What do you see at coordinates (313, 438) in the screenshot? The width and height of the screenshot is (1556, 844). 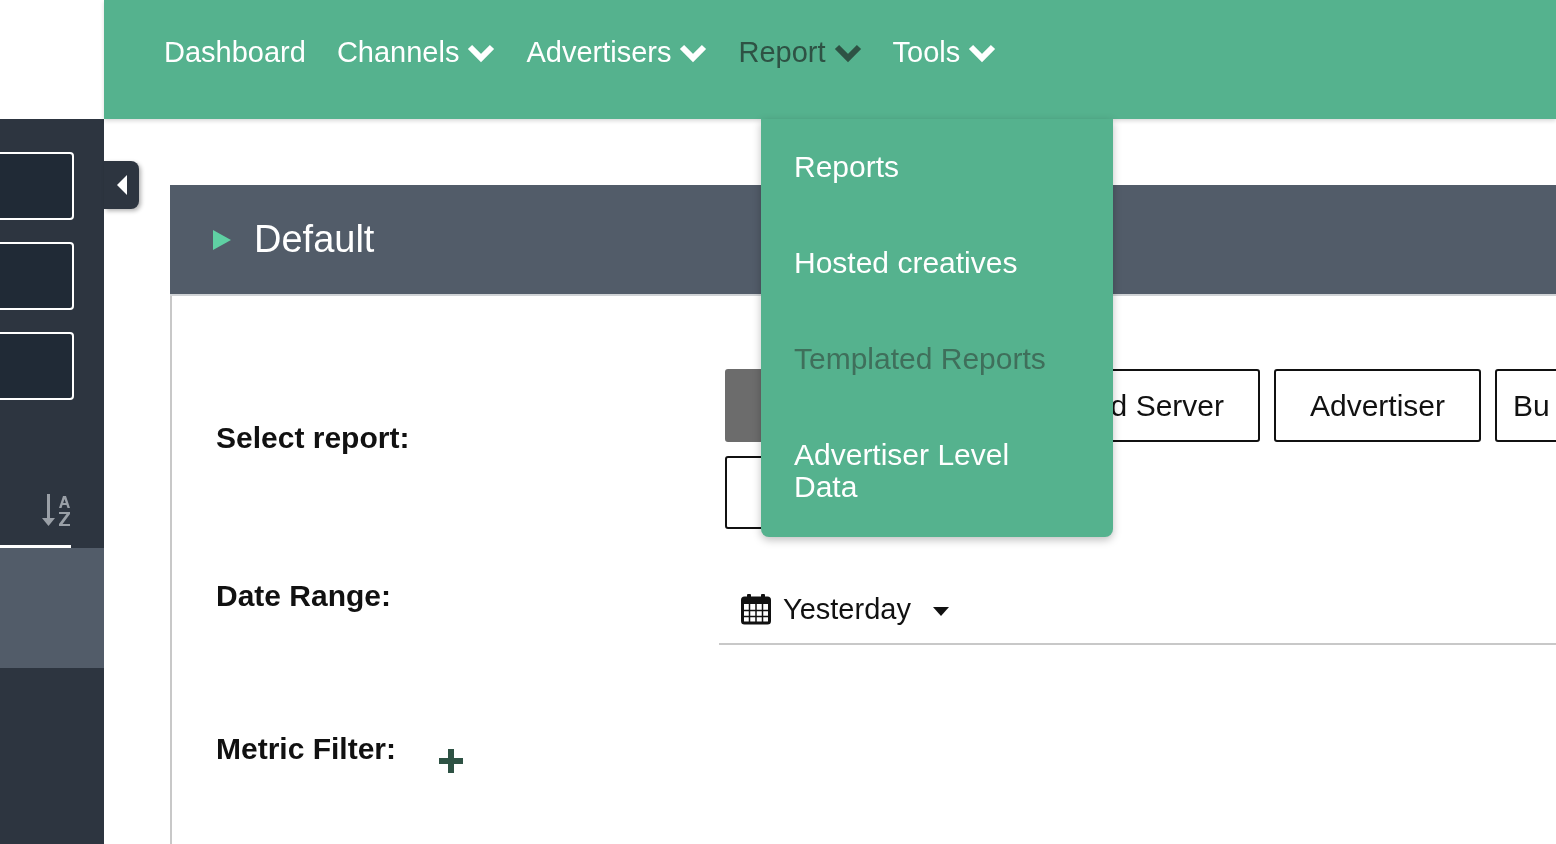 I see `field-label: Select report:` at bounding box center [313, 438].